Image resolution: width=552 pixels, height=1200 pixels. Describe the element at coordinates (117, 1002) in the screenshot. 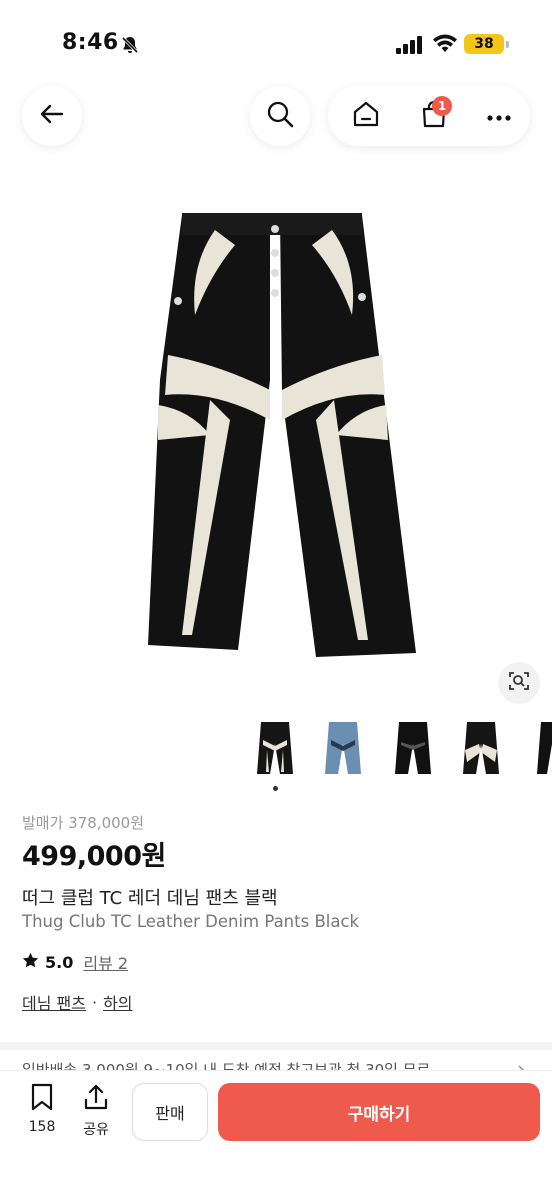

I see `category-link-bottoms: 하의` at that location.